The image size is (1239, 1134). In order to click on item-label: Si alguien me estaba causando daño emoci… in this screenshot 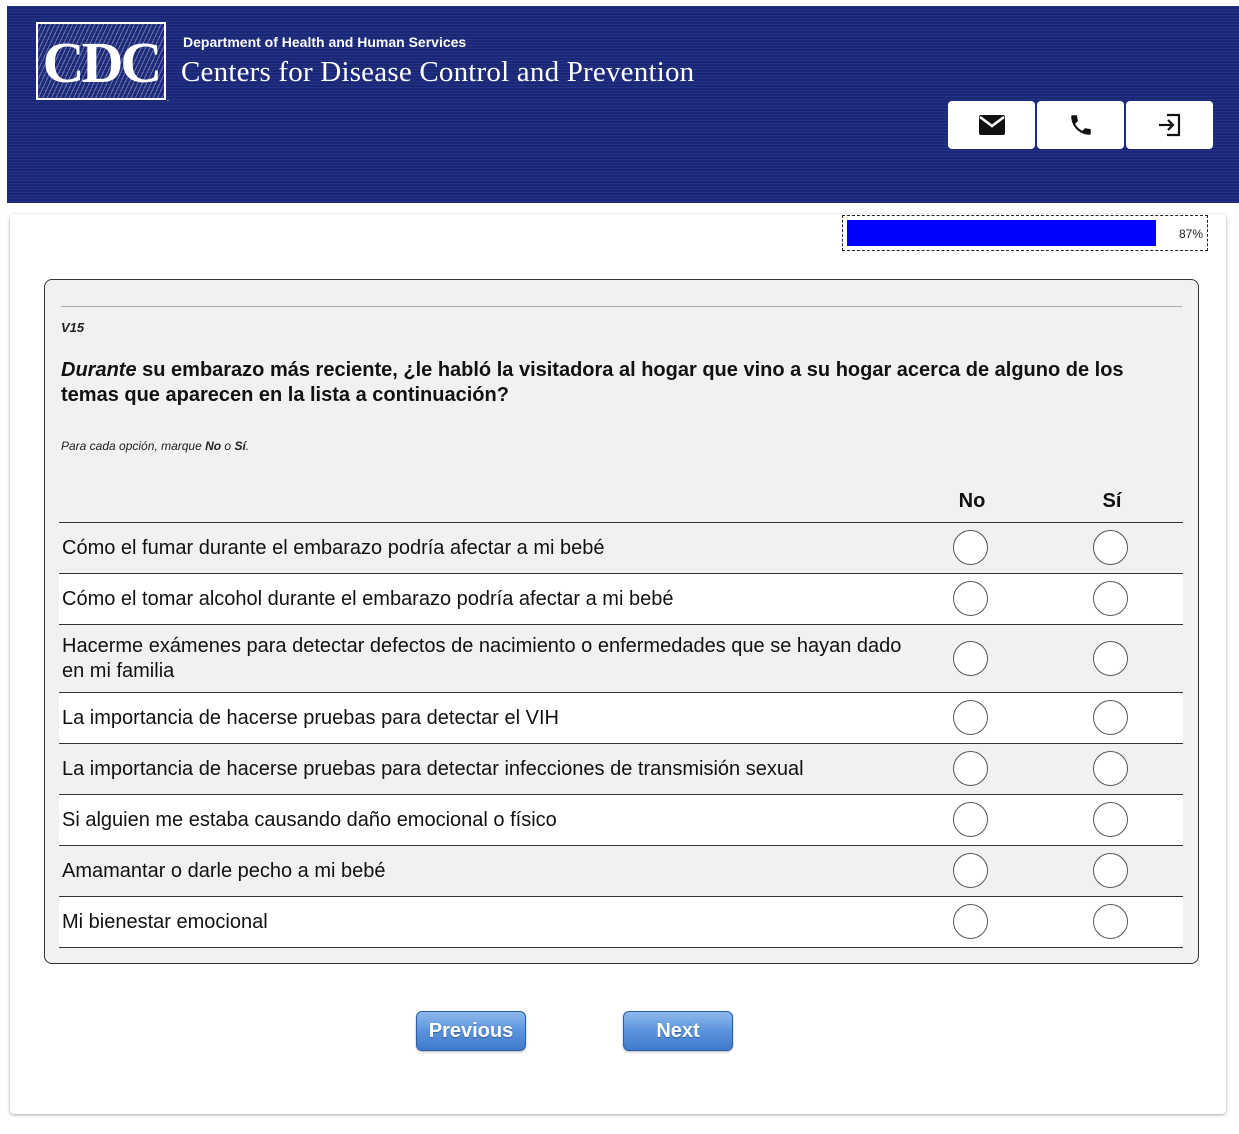, I will do `click(309, 819)`.